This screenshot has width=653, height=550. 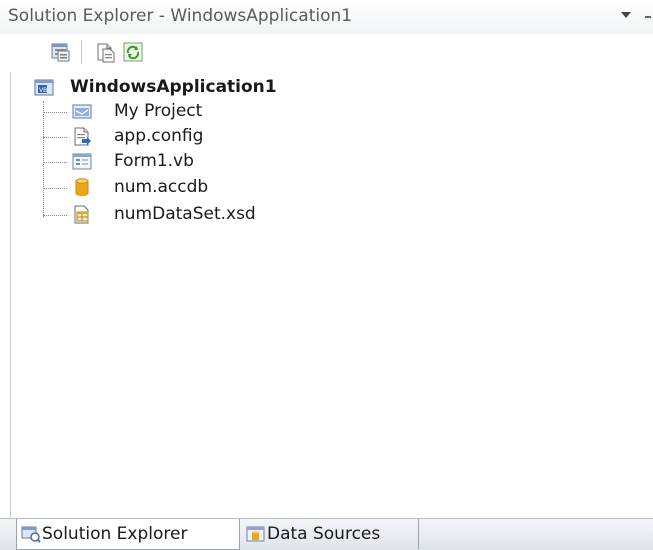 I want to click on tab-label: Data Sources, so click(x=324, y=534).